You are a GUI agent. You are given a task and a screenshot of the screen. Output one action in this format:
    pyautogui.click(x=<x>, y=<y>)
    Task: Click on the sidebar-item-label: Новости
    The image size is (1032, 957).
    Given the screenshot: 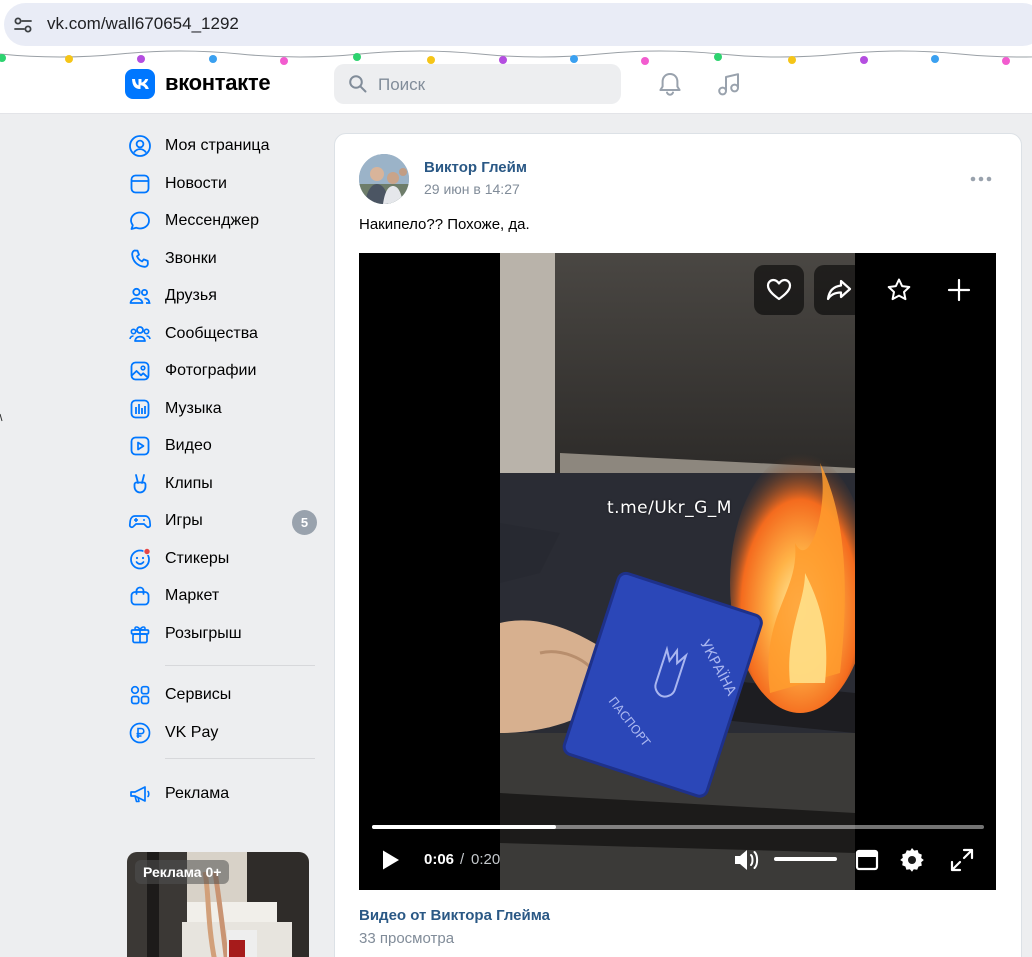 What is the action you would take?
    pyautogui.click(x=196, y=183)
    